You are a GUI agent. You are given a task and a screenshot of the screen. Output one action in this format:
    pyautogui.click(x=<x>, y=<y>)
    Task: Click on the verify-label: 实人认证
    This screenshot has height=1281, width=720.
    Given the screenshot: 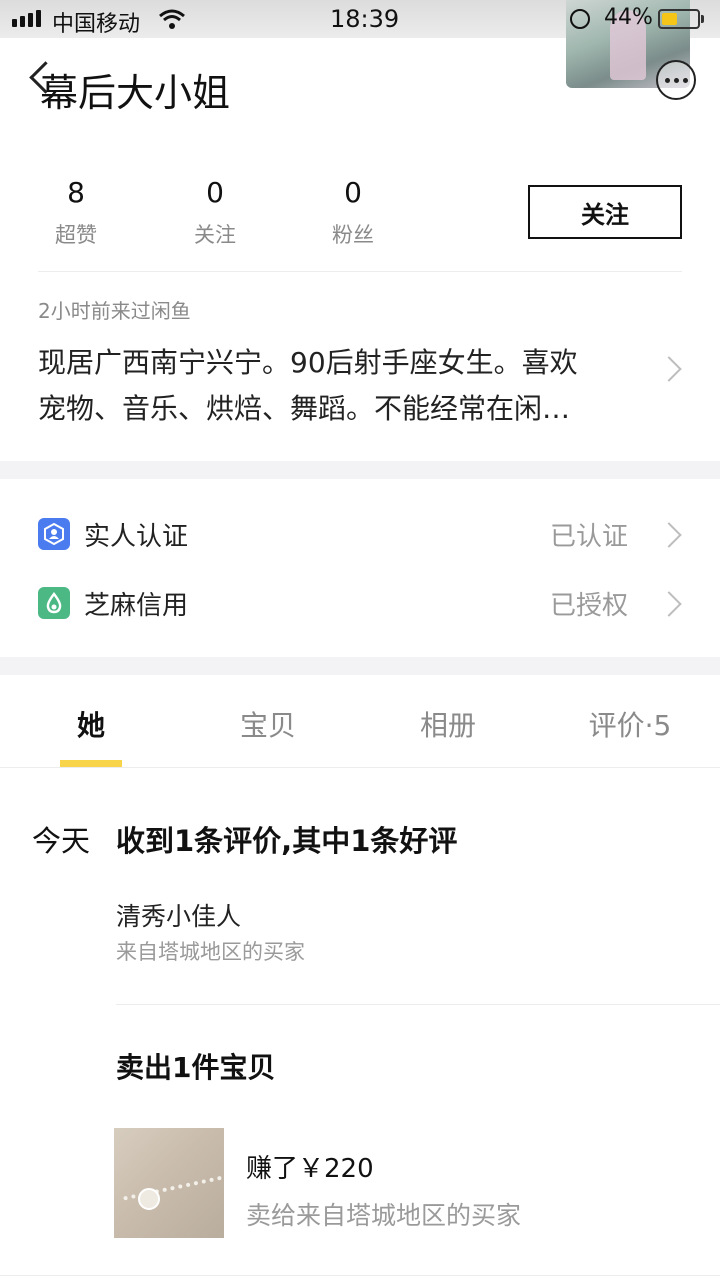 What is the action you would take?
    pyautogui.click(x=136, y=537)
    